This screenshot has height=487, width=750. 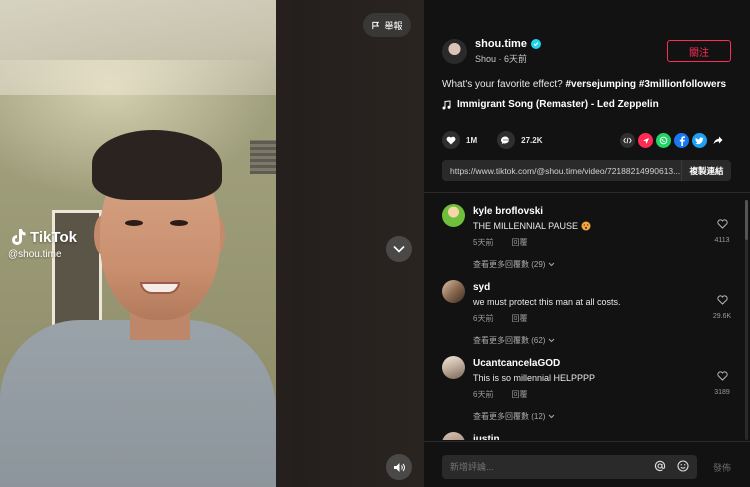 I want to click on author-avatar, so click(x=454, y=51).